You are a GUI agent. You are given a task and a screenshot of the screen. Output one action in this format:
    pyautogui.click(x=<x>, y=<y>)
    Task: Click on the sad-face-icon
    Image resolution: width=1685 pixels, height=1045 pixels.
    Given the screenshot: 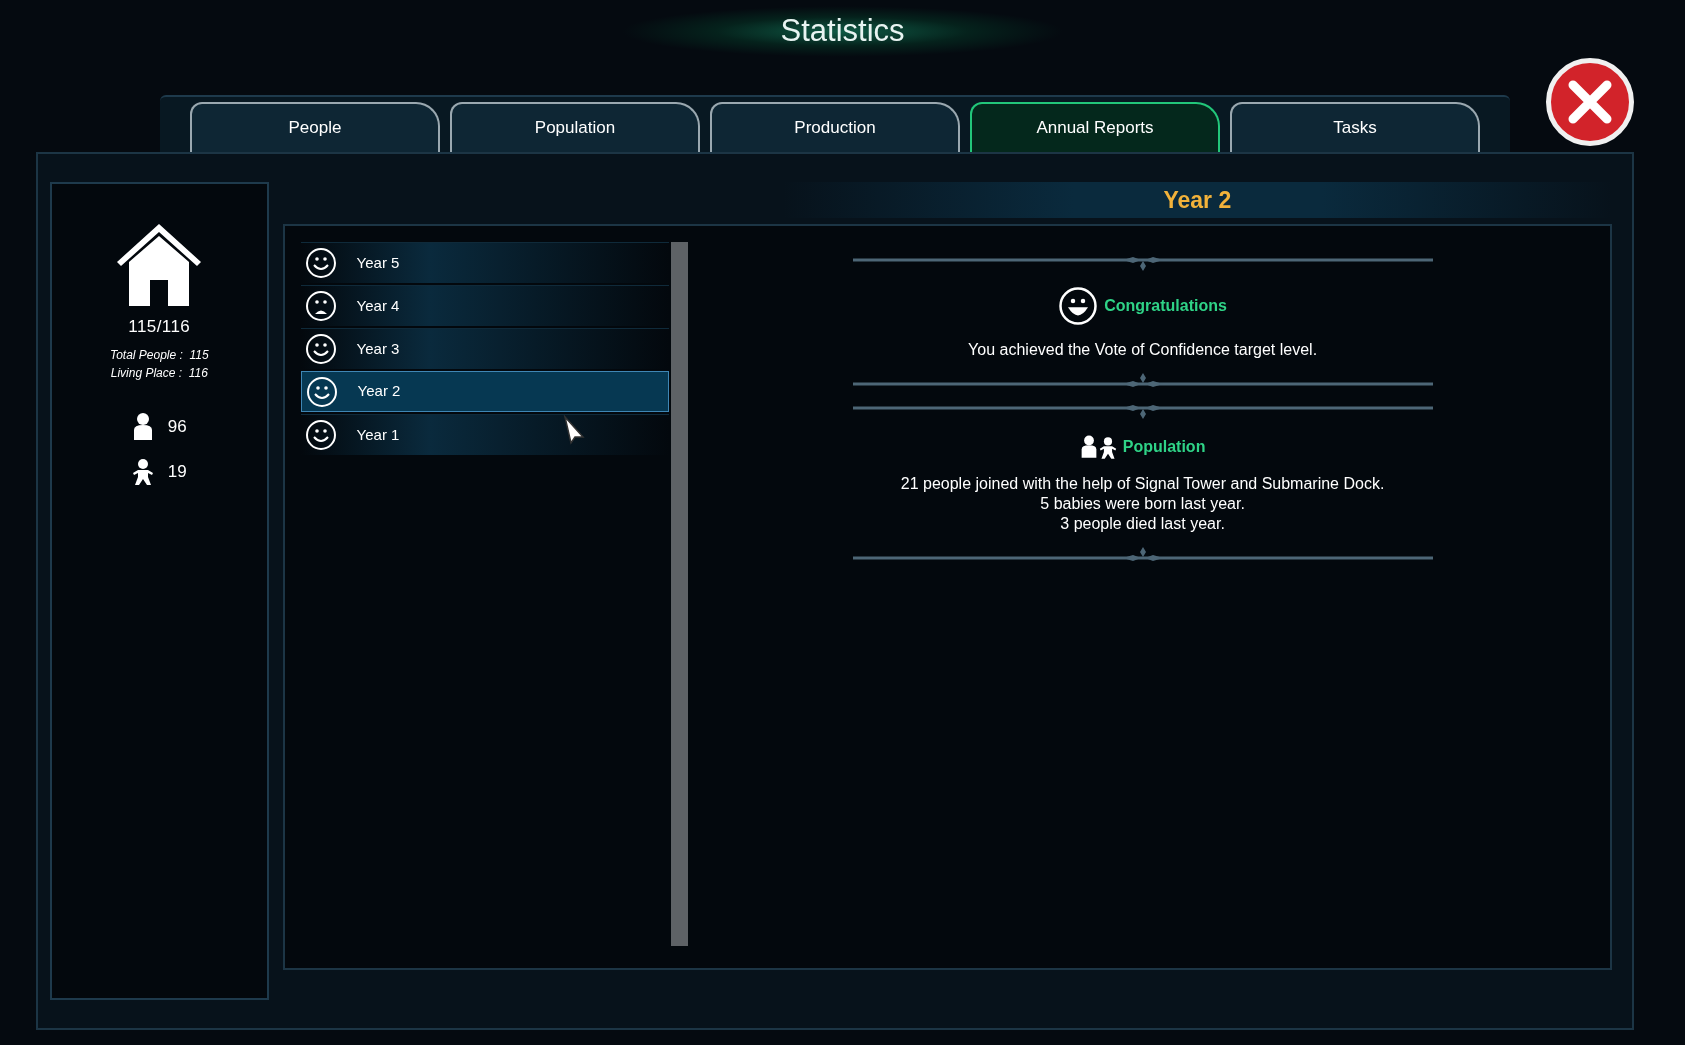 What is the action you would take?
    pyautogui.click(x=320, y=306)
    